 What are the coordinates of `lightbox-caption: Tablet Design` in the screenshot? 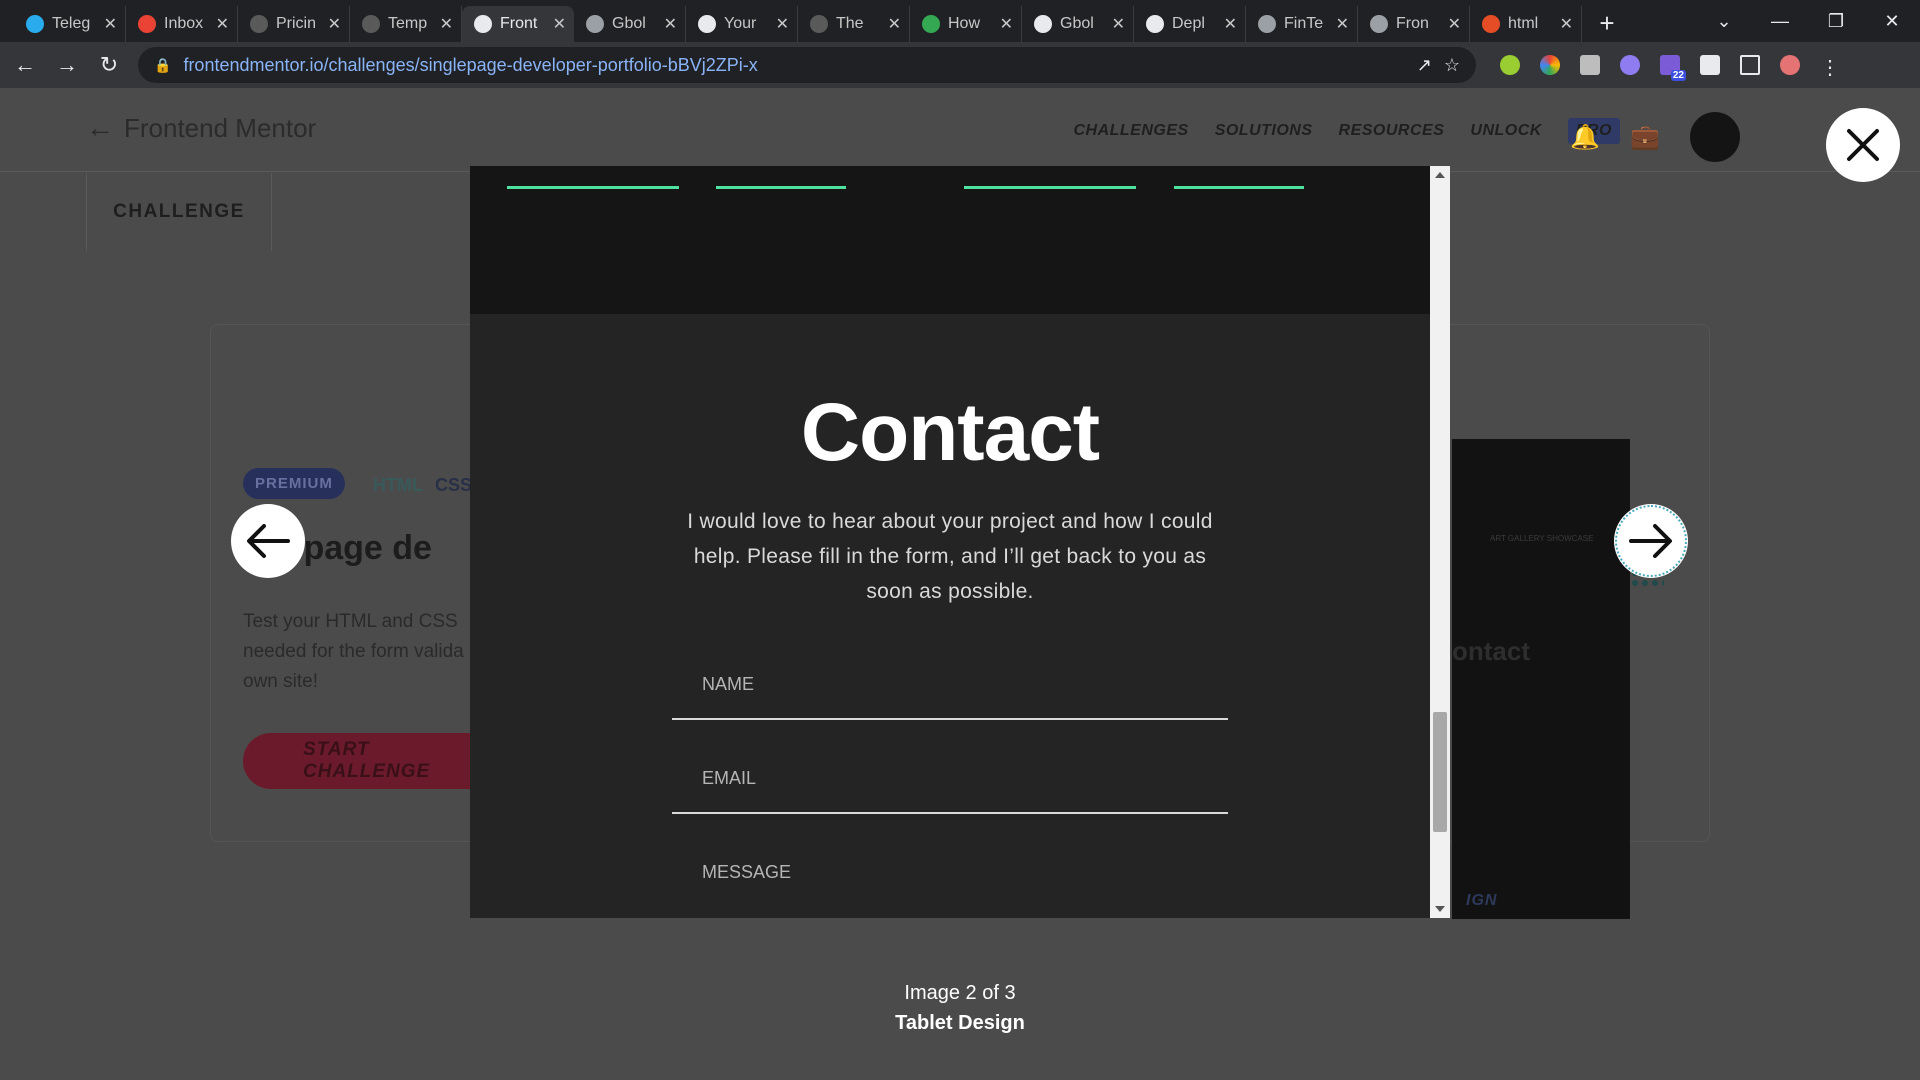 It's located at (960, 1023).